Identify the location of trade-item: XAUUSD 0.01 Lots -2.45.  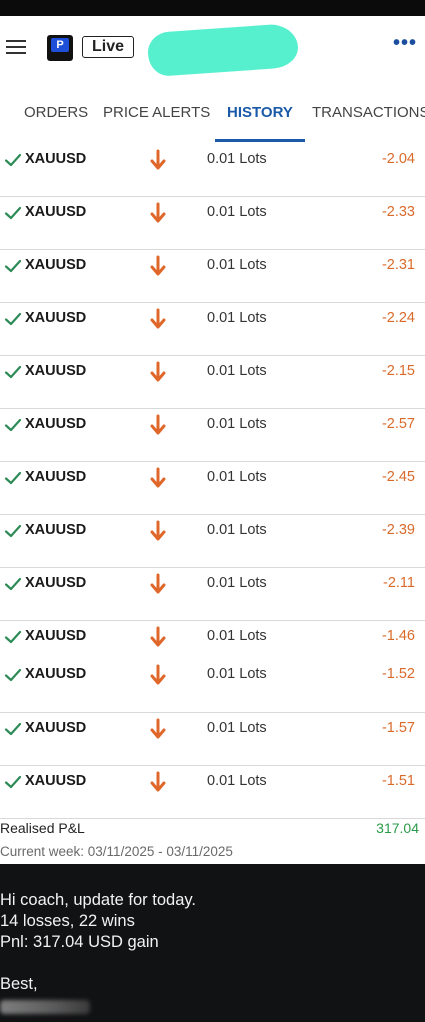
(212, 481).